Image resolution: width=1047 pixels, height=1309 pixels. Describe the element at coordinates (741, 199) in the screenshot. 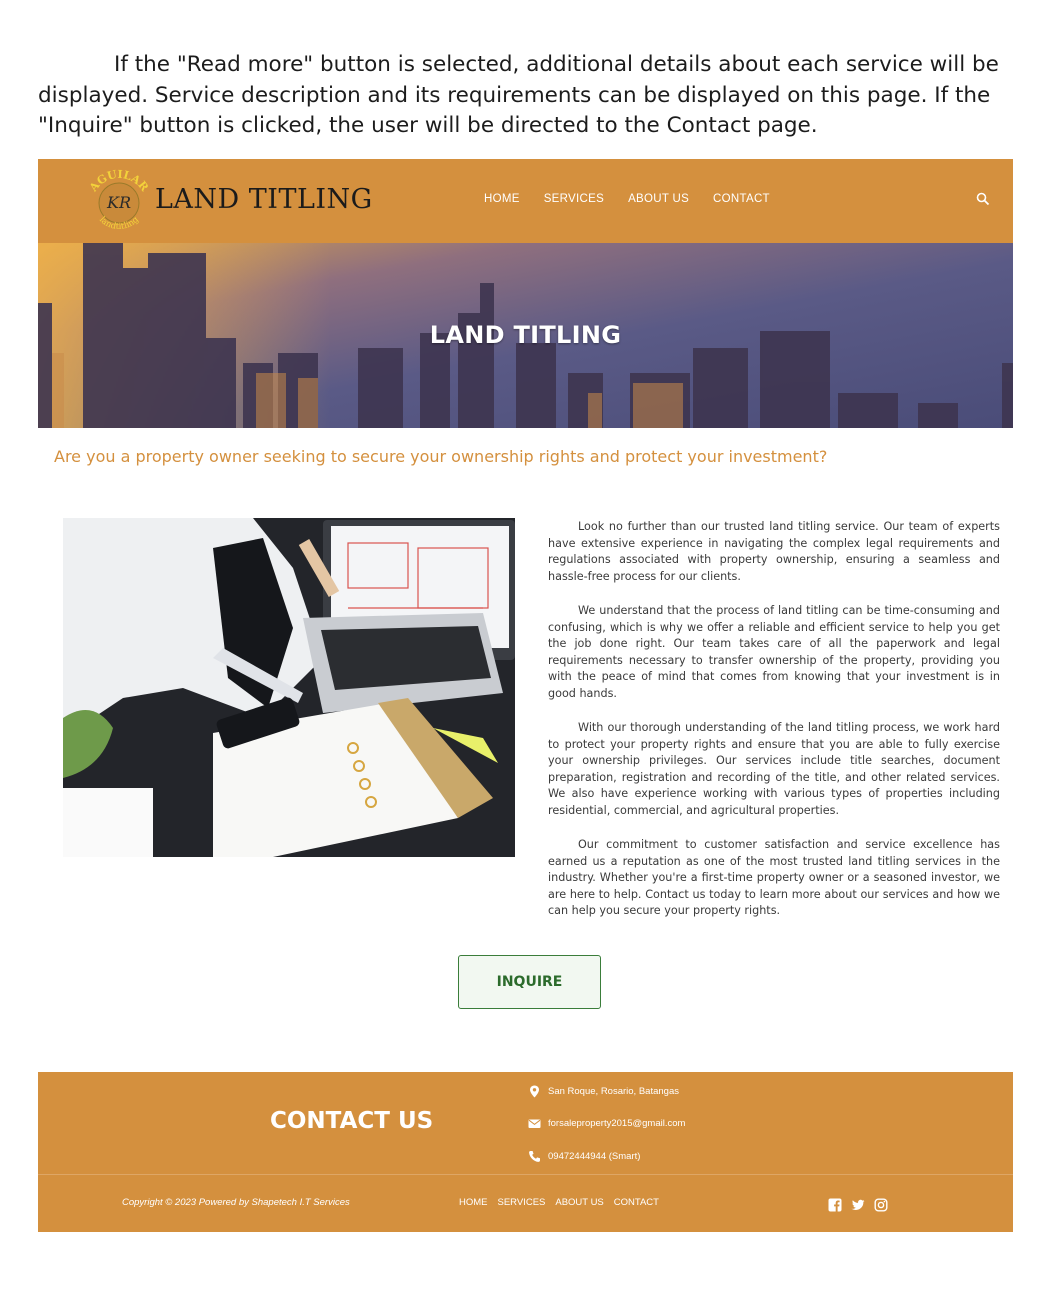

I see `nav-contact: CONTACT` at that location.